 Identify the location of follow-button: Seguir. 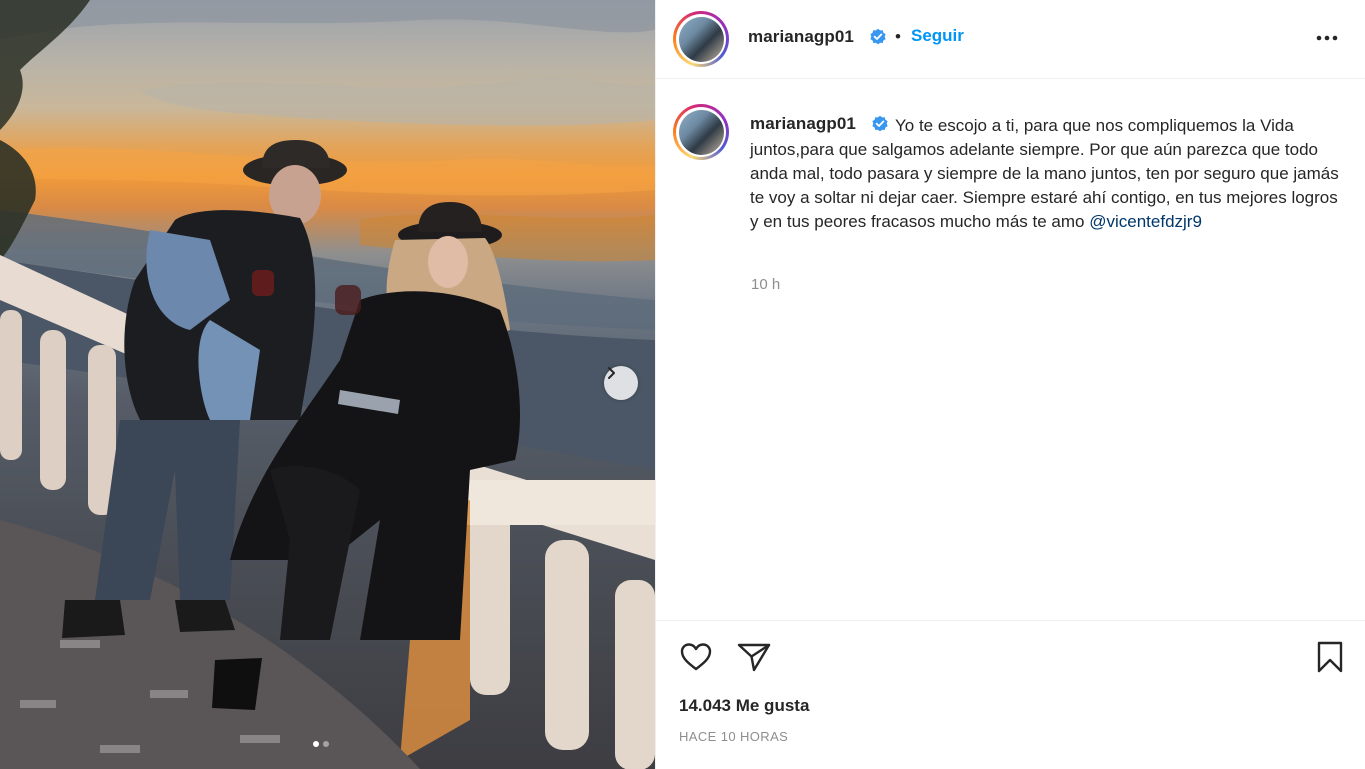
(937, 36).